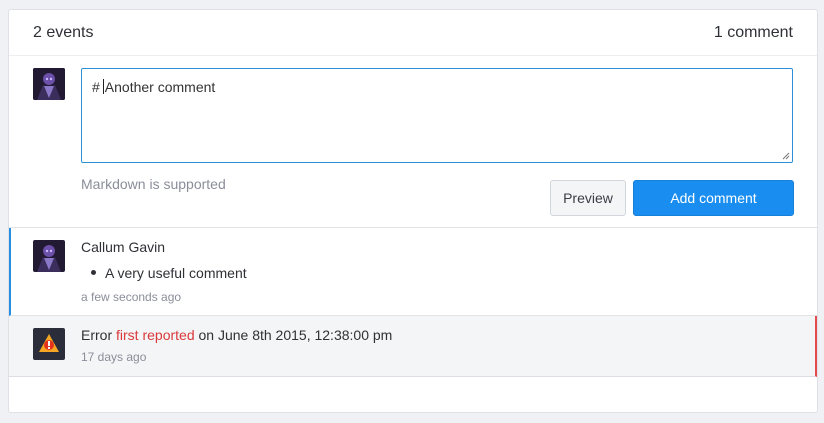 Image resolution: width=824 pixels, height=423 pixels. What do you see at coordinates (160, 87) in the screenshot?
I see `textarea-text: Another comment` at bounding box center [160, 87].